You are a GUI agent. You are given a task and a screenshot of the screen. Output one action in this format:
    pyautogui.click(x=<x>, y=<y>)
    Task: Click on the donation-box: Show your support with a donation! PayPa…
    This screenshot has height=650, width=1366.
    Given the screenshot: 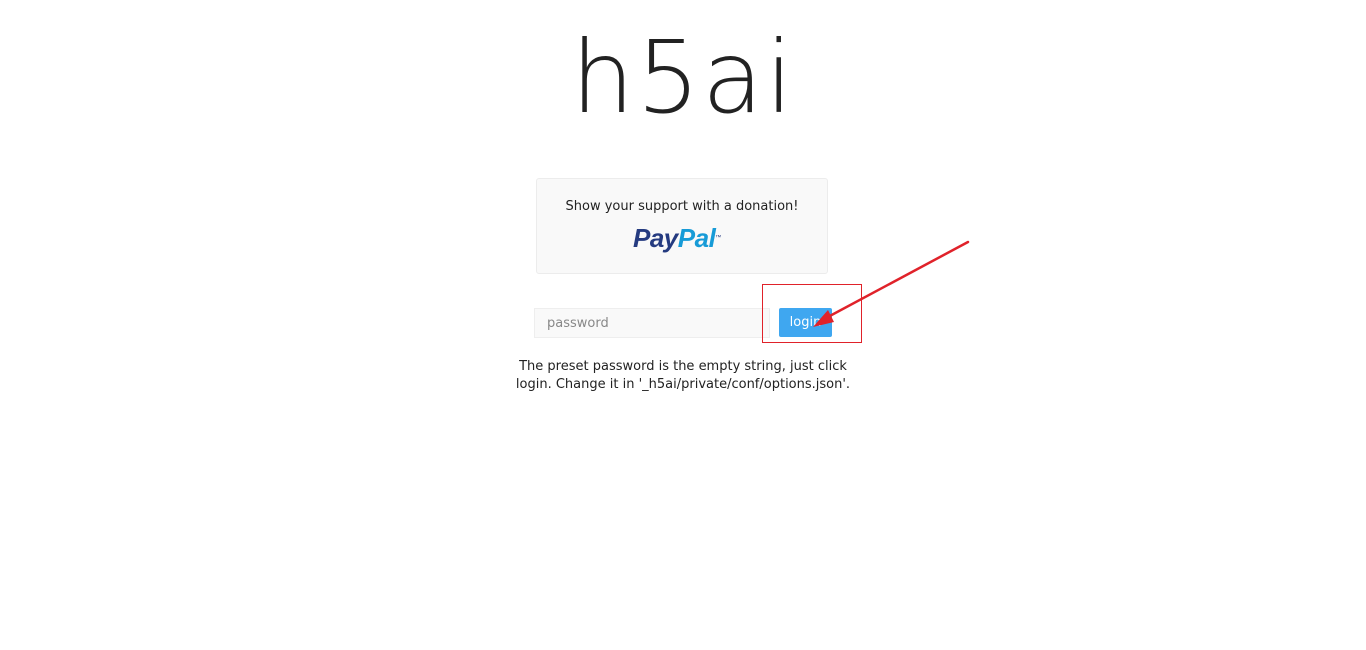 What is the action you would take?
    pyautogui.click(x=682, y=226)
    